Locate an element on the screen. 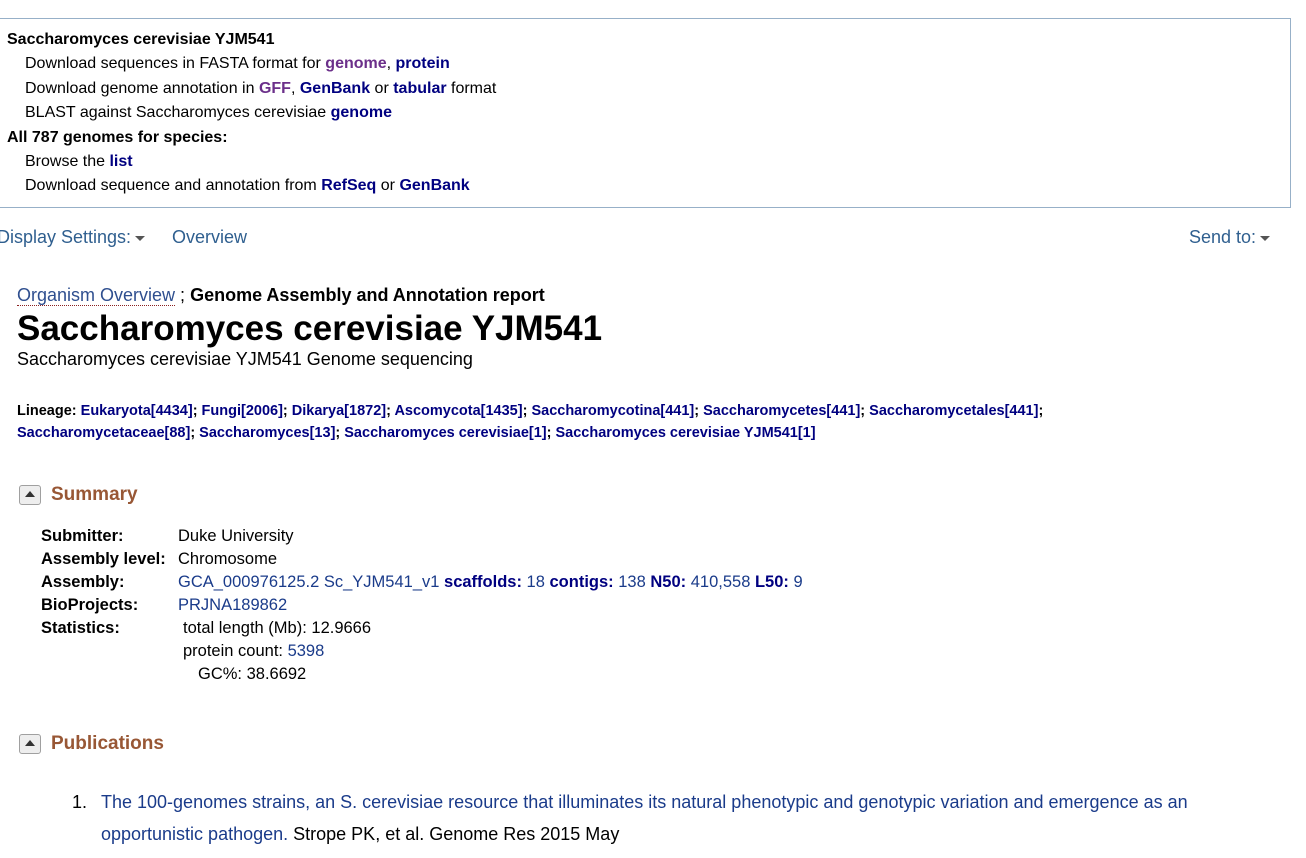 The image size is (1306, 858). display-settings-dropdown: Display Settings: is located at coordinates (73, 237).